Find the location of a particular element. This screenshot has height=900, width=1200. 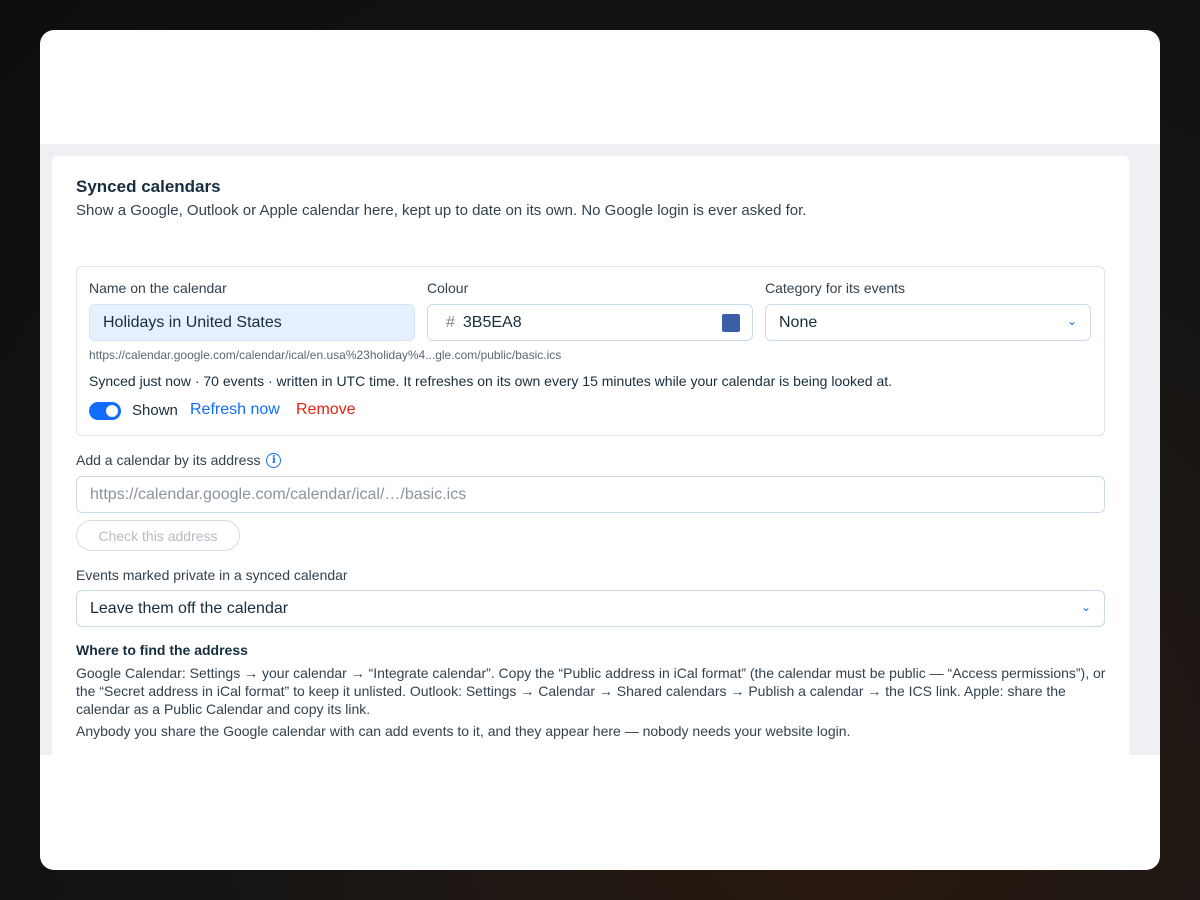

colour-value: 3B5EA8 is located at coordinates (492, 322).